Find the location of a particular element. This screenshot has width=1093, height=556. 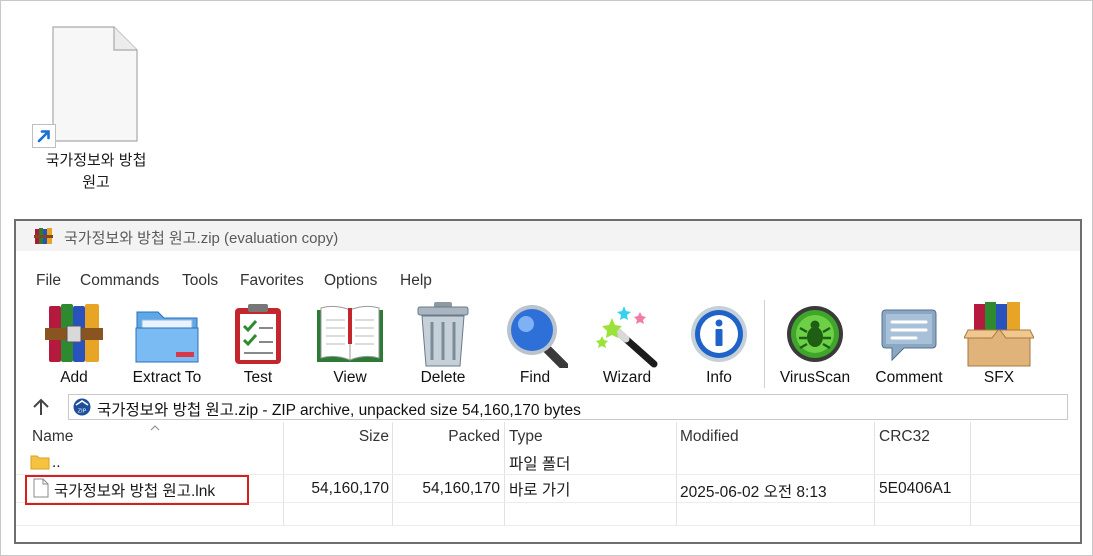

desktop-shortcut: 국가정보와 방첩 원고 is located at coordinates (96, 111).